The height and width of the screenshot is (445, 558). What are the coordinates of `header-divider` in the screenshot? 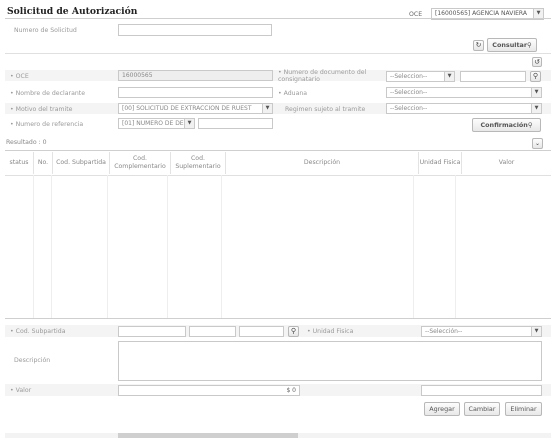 It's located at (278, 18).